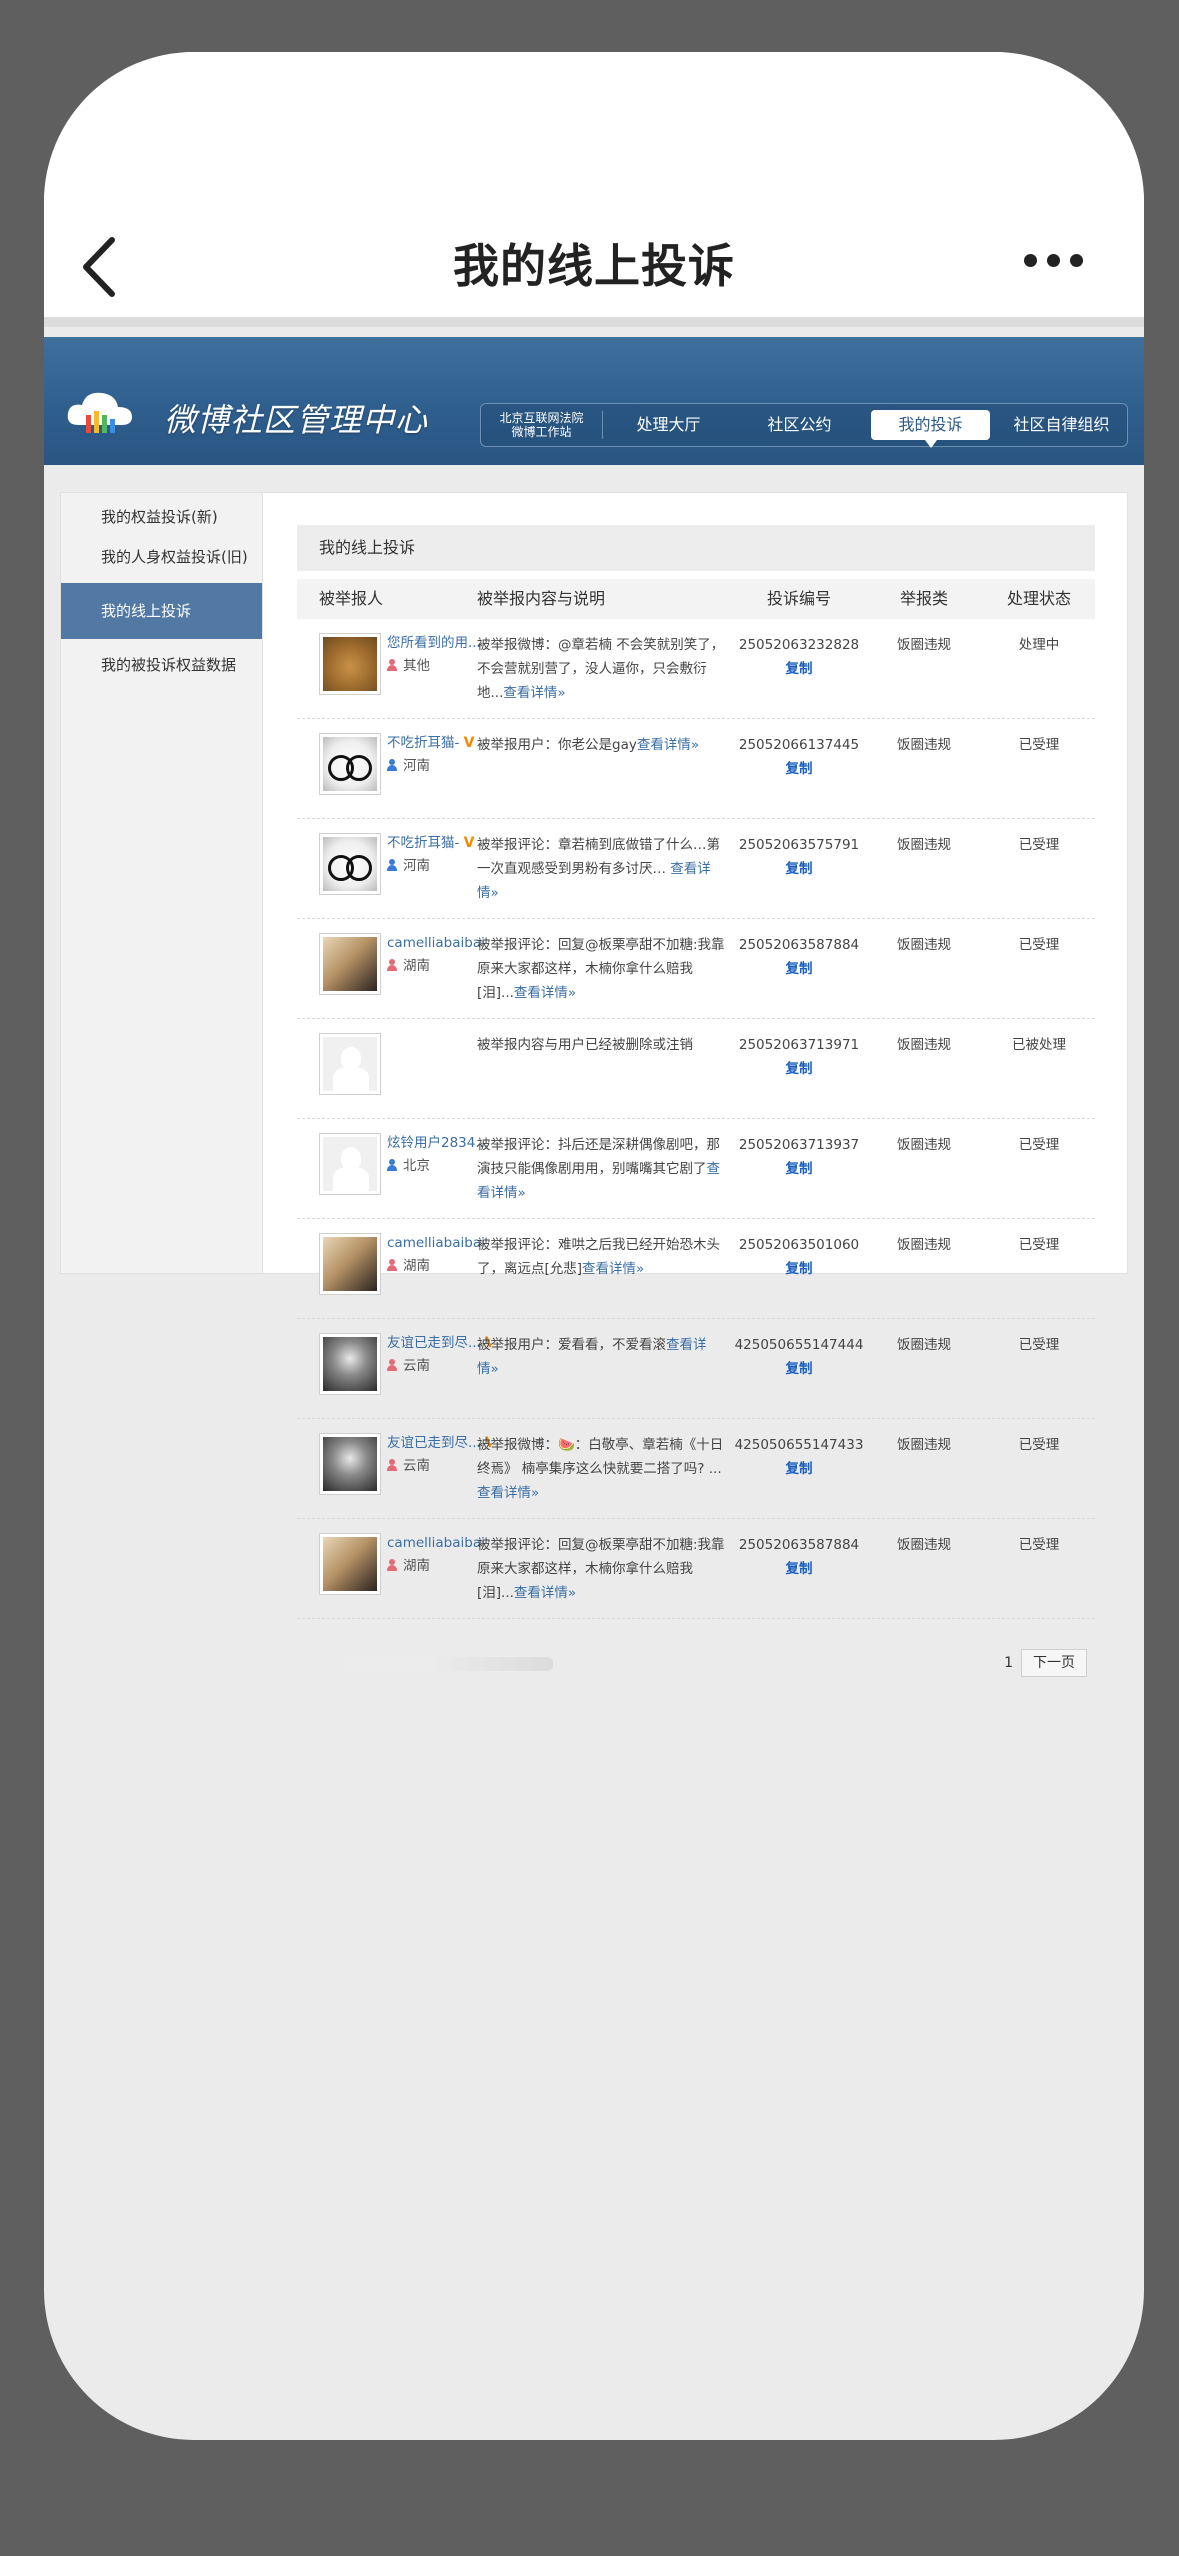  I want to click on complaint-id-cell: 25052063575791 复制, so click(799, 875).